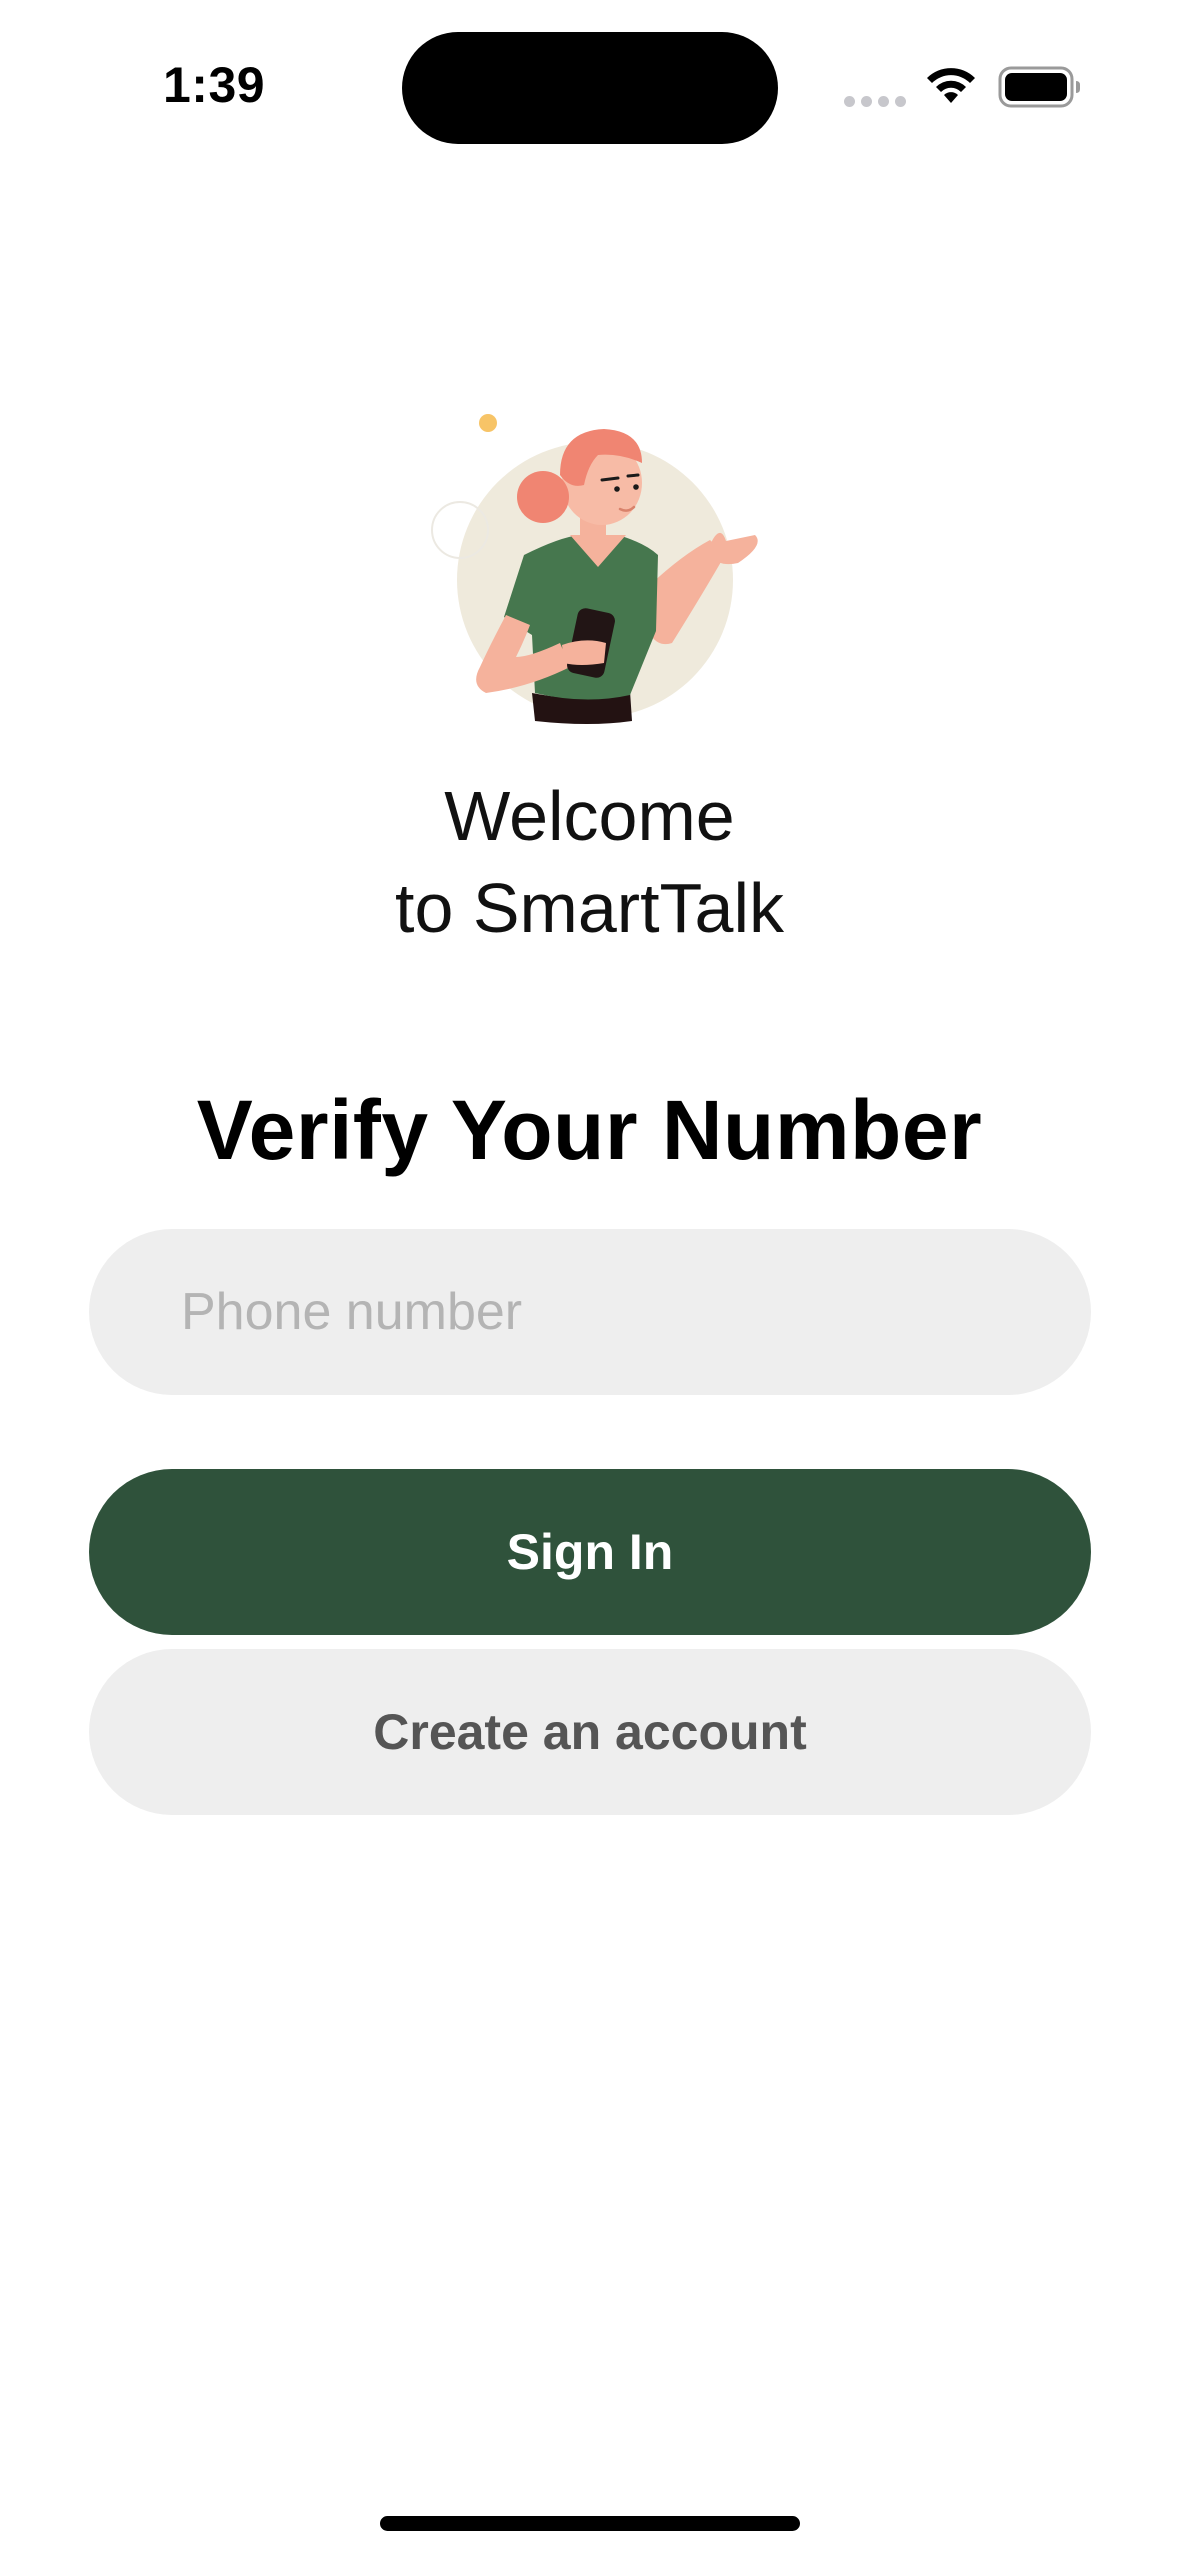  I want to click on welcome-line-2: to SmartTalk, so click(589, 908).